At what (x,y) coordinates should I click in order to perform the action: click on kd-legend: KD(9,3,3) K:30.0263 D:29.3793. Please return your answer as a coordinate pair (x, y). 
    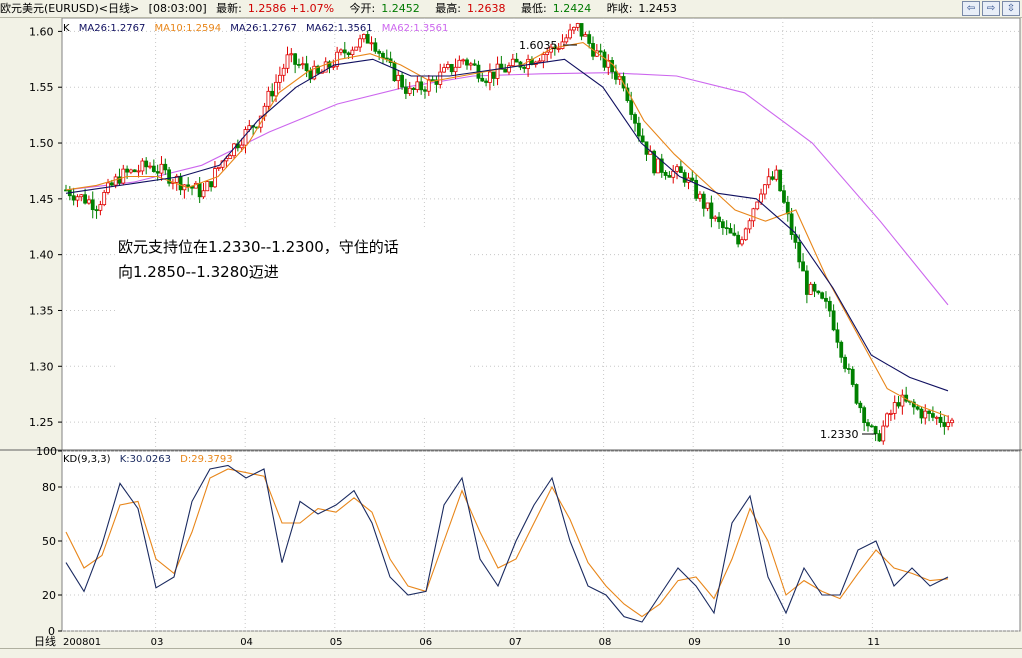
    Looking at the image, I should click on (148, 459).